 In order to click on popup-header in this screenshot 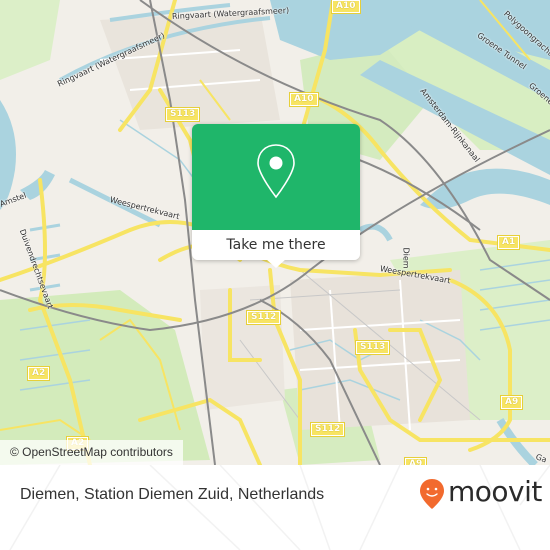, I will do `click(276, 177)`.